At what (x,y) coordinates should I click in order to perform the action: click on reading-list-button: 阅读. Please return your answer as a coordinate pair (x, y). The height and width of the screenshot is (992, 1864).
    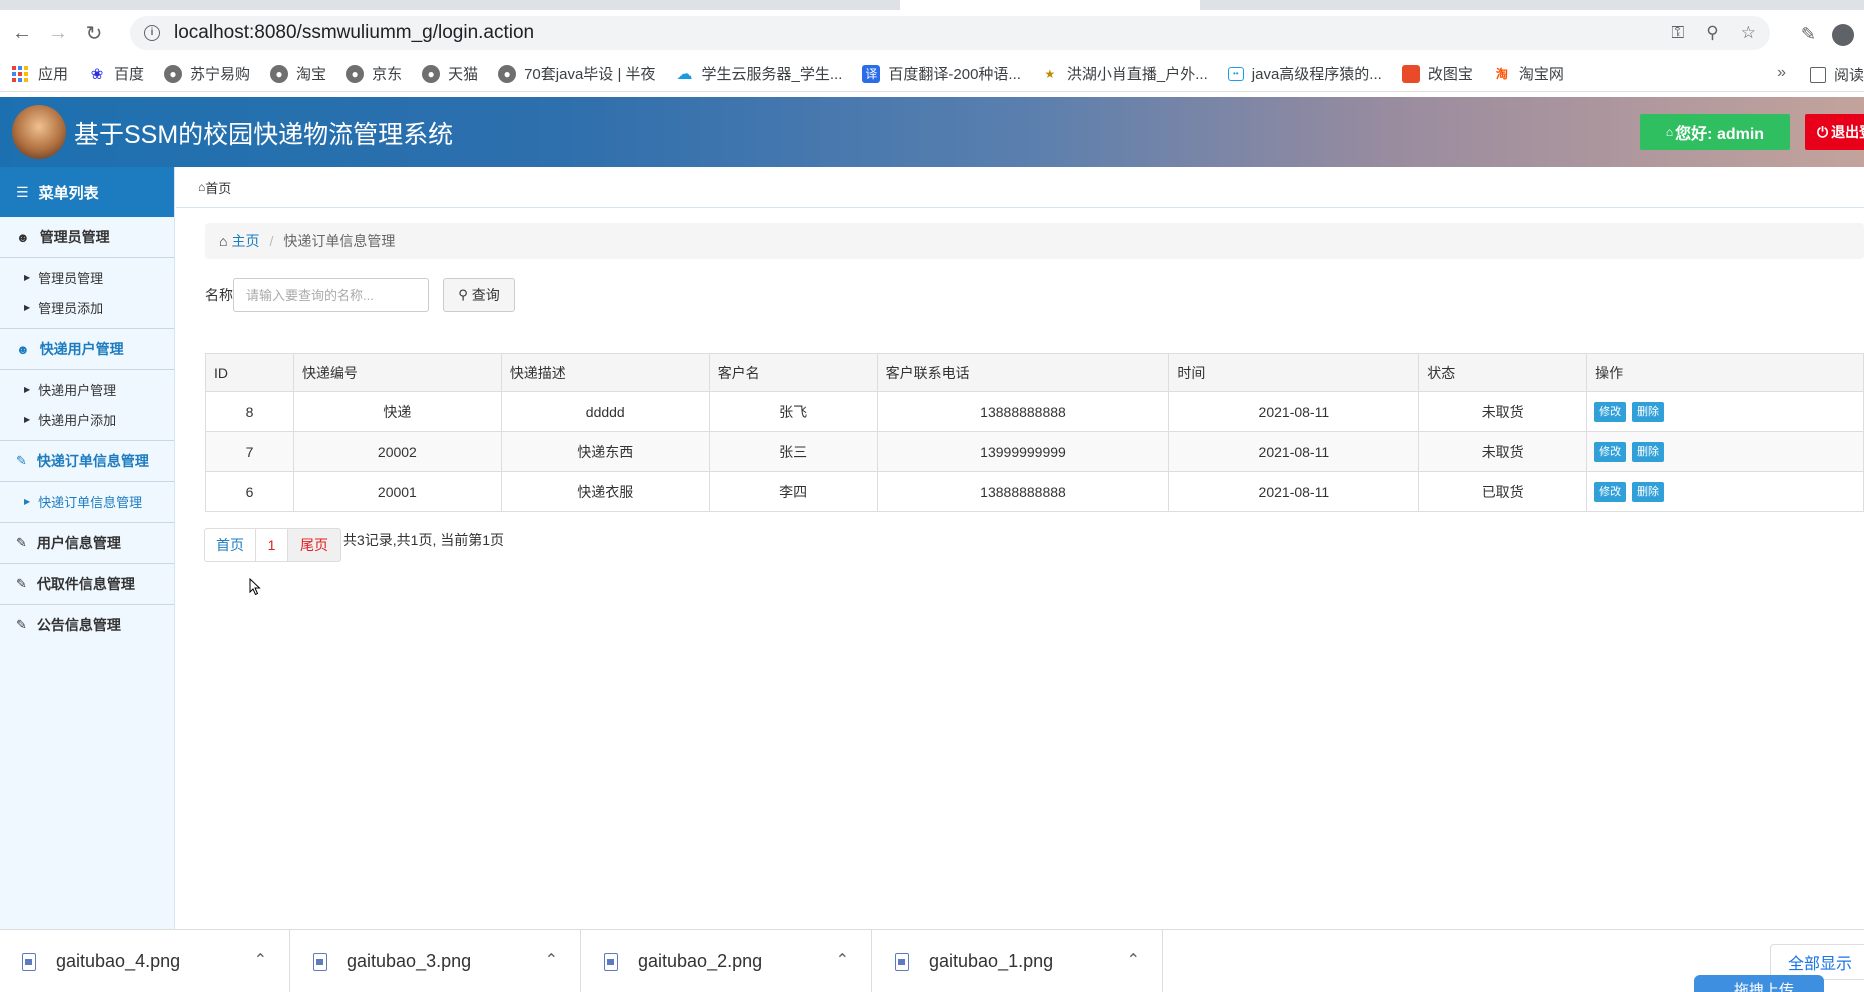
    Looking at the image, I should click on (1836, 74).